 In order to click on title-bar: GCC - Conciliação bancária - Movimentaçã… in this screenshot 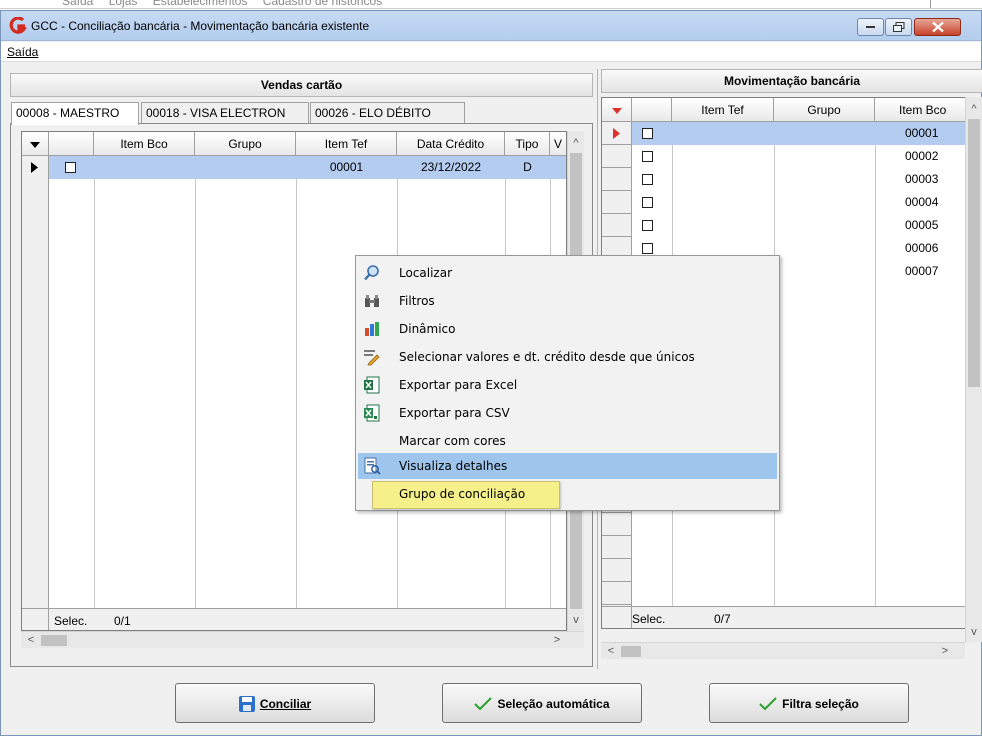, I will do `click(491, 26)`.